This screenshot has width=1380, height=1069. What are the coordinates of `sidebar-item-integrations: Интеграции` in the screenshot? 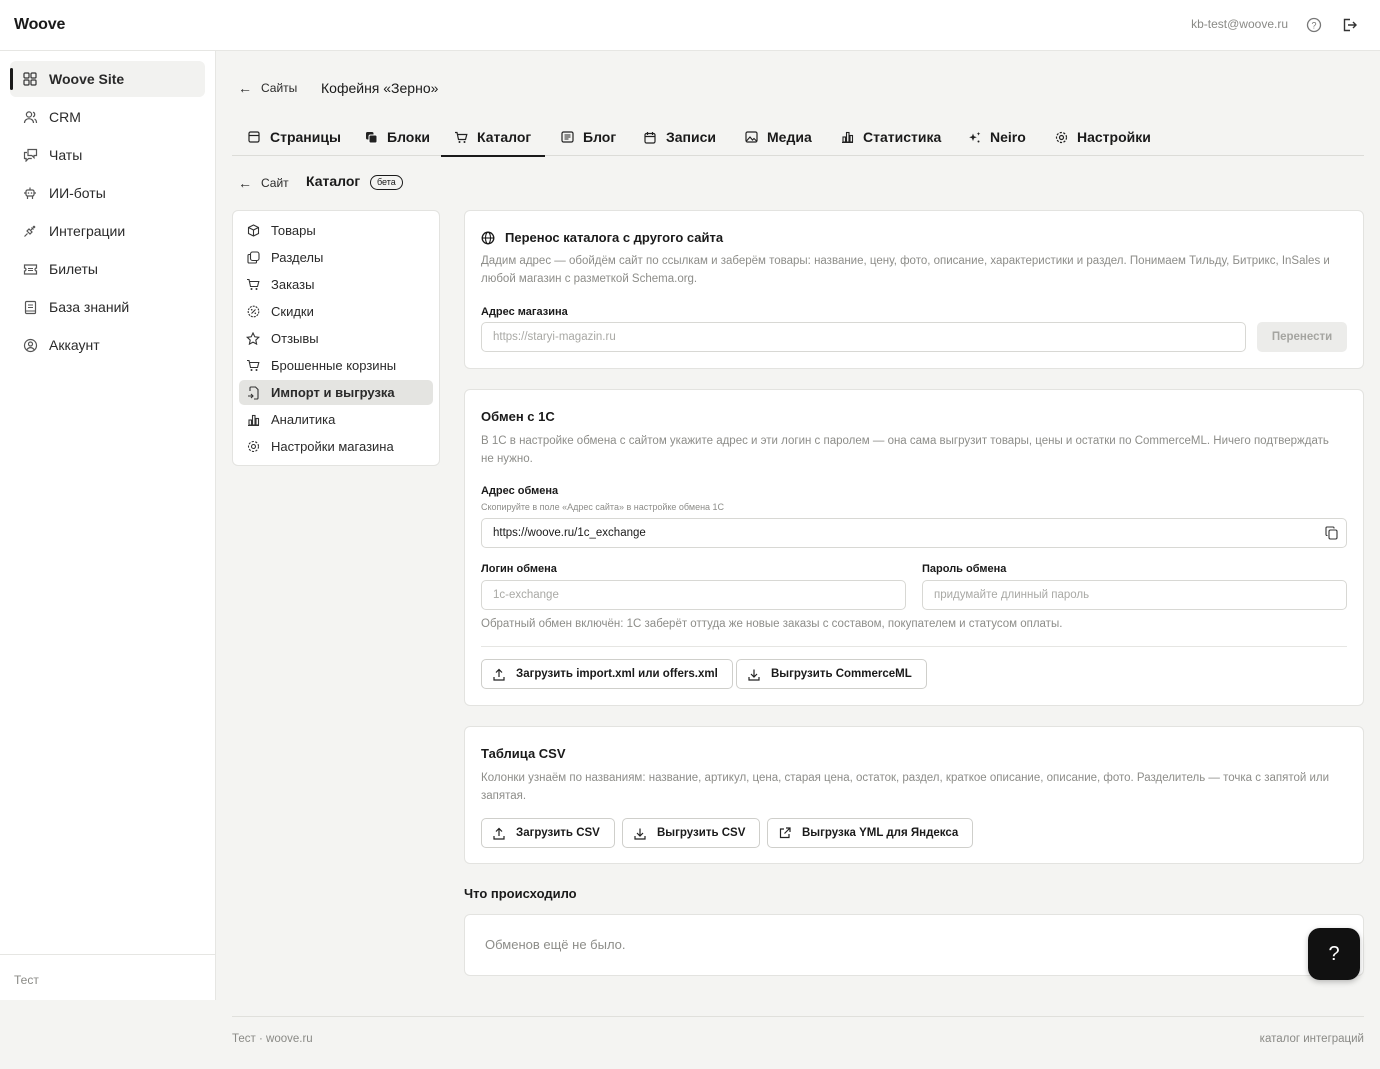 It's located at (107, 231).